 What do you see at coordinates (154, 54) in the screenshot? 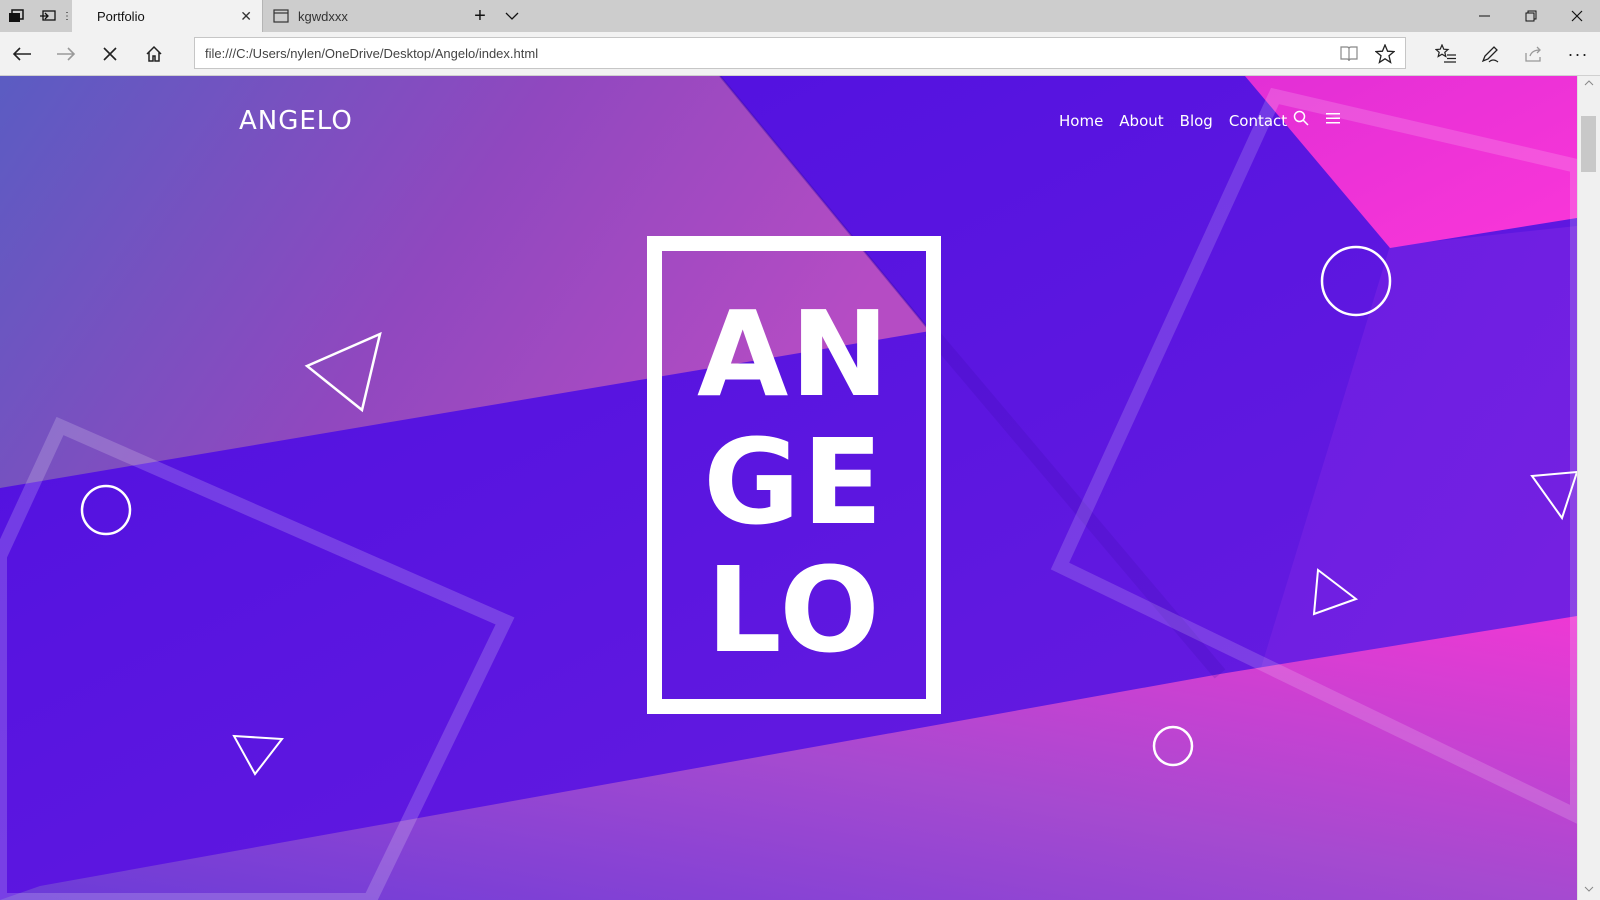
I see `home-icon` at bounding box center [154, 54].